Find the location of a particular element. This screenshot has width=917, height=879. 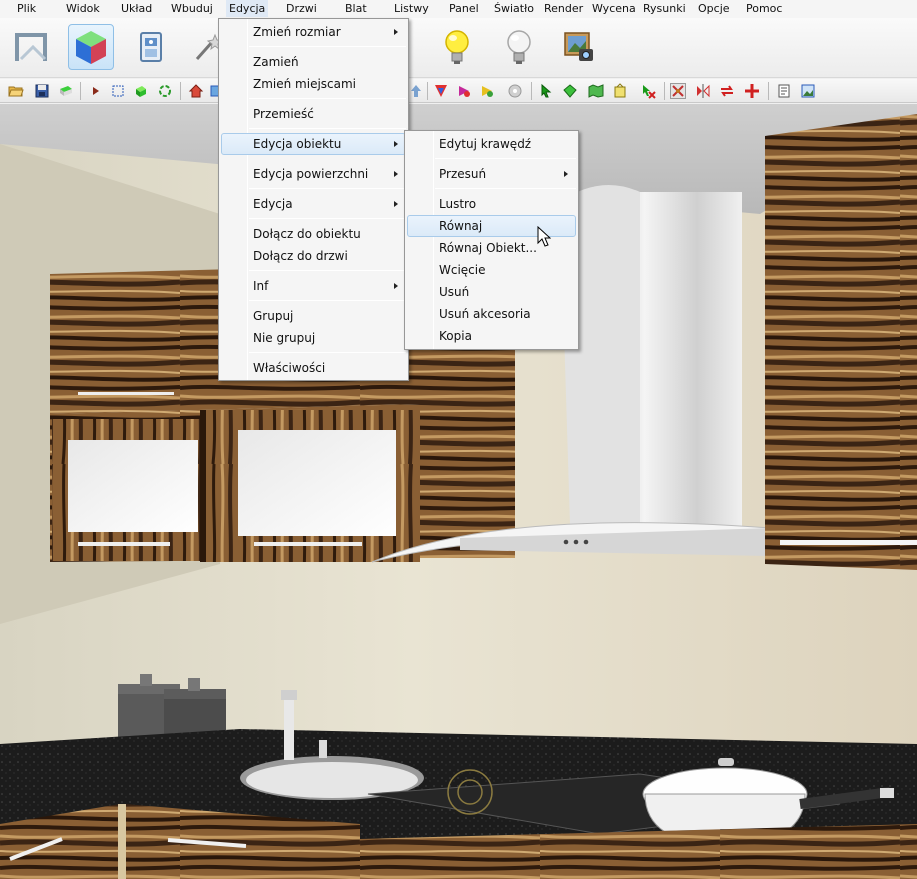

move-up-button is located at coordinates (416, 91).